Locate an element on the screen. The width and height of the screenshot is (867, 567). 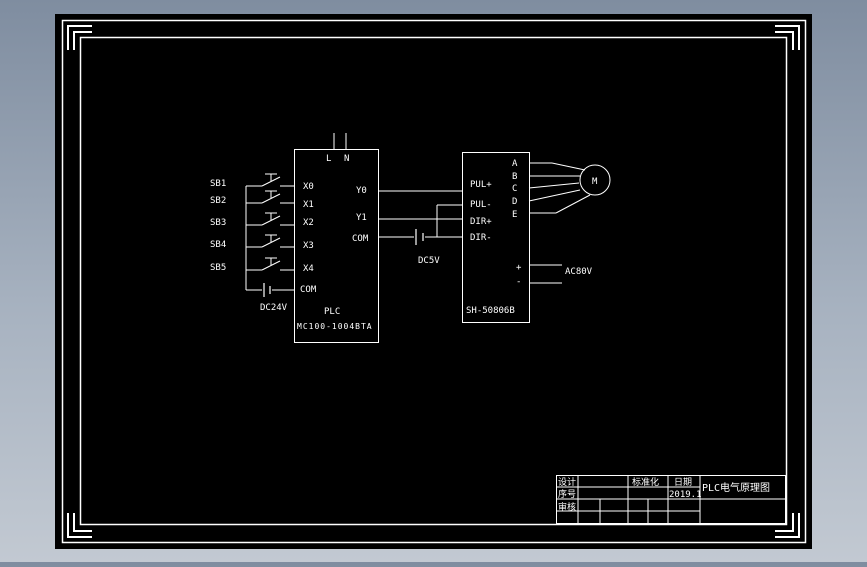
title-block-standardize: 标准化 is located at coordinates (645, 482).